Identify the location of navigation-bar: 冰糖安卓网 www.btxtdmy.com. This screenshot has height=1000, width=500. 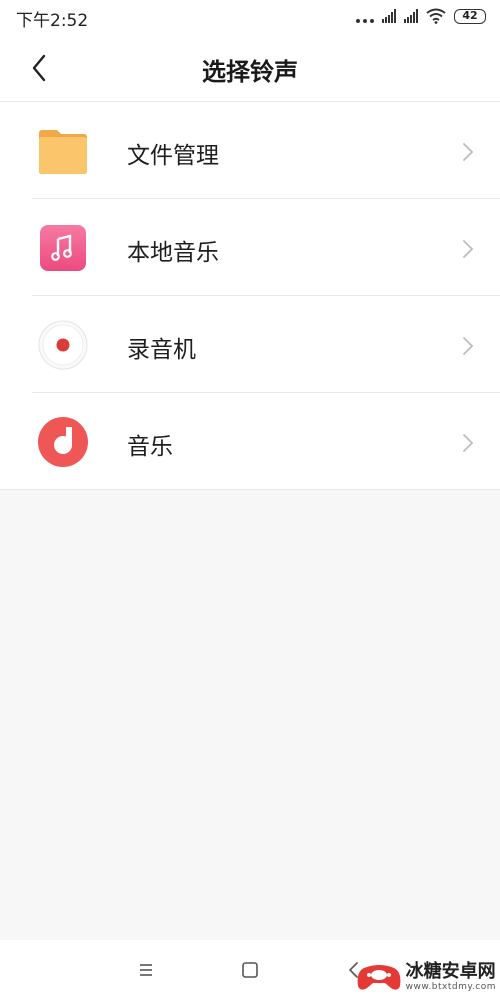
(250, 970).